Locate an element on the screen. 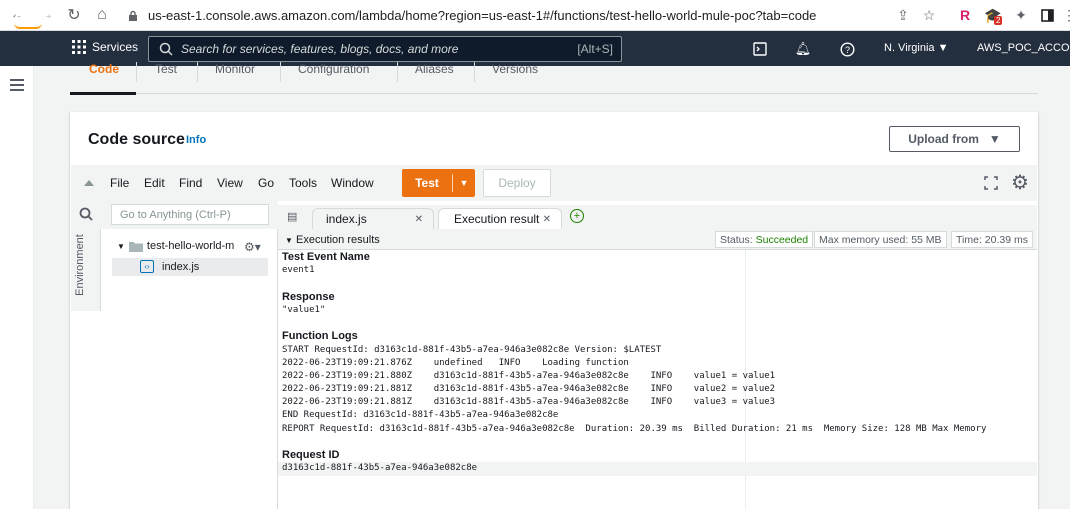 The width and height of the screenshot is (1070, 509). collapse-toolbar-icon is located at coordinates (89, 183).